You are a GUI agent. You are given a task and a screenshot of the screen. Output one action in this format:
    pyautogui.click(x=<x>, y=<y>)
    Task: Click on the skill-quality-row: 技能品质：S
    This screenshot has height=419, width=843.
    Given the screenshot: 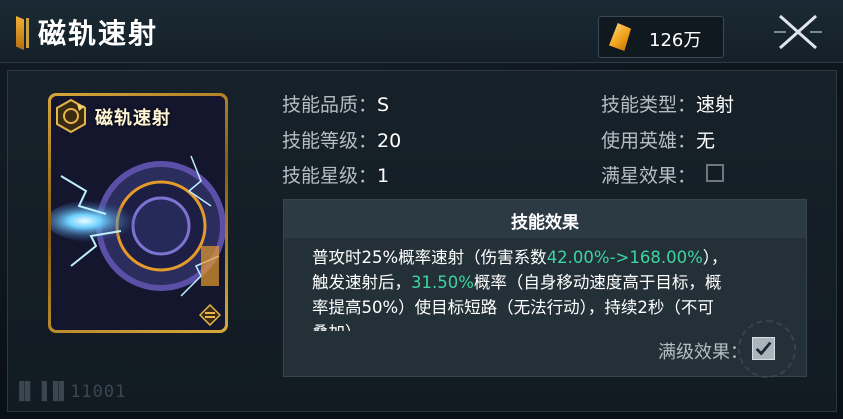 What is the action you would take?
    pyautogui.click(x=335, y=103)
    